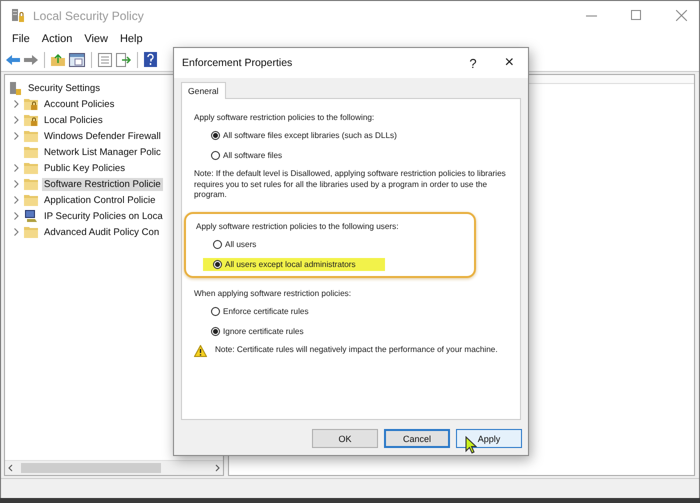 The height and width of the screenshot is (503, 700). What do you see at coordinates (471, 445) in the screenshot?
I see `cursor-icon` at bounding box center [471, 445].